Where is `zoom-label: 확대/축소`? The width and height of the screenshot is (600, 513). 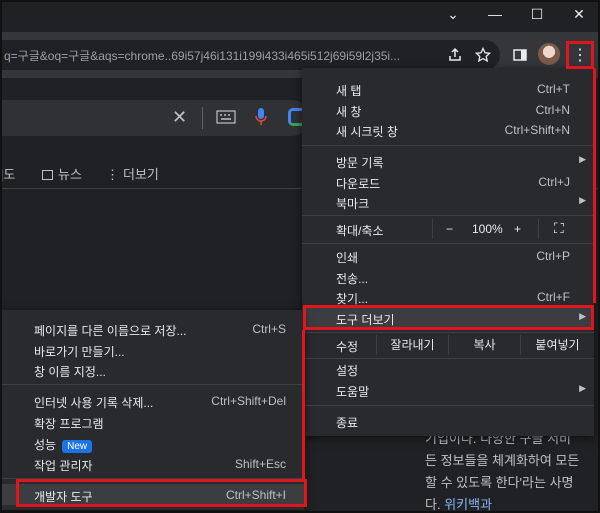 zoom-label: 확대/축소 is located at coordinates (360, 231).